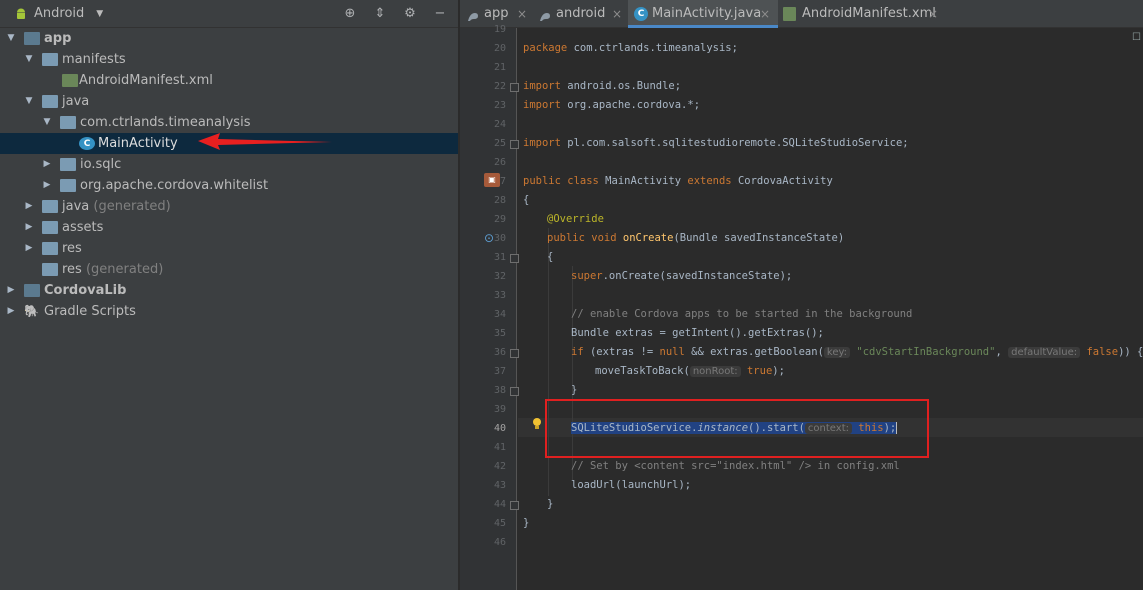  Describe the element at coordinates (499, 333) in the screenshot. I see `line-number: 35` at that location.